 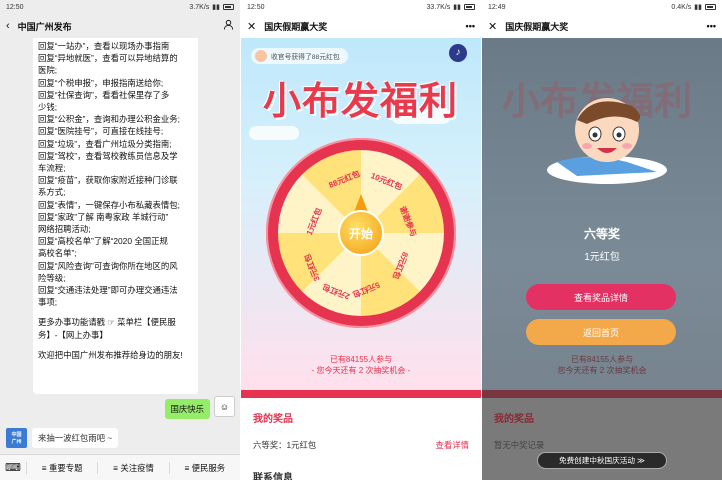 What do you see at coordinates (101, 82) in the screenshot?
I see `message-line: 回复“个税申报”，申报指南送给你;` at bounding box center [101, 82].